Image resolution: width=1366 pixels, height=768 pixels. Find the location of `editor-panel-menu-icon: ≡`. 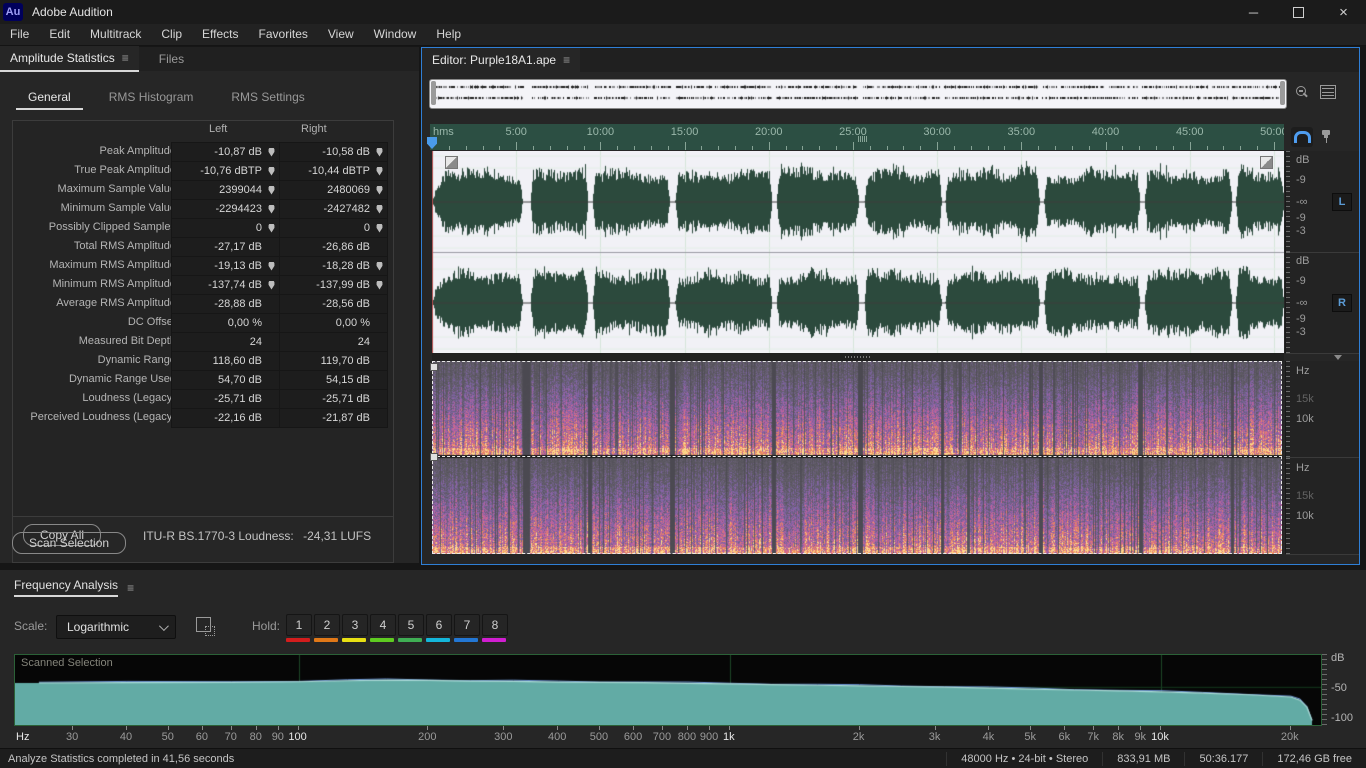

editor-panel-menu-icon: ≡ is located at coordinates (566, 60).